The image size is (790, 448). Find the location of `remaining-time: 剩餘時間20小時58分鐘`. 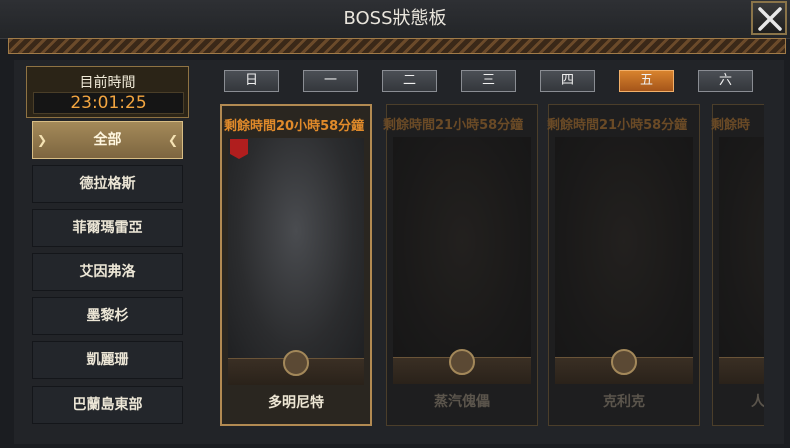

remaining-time: 剩餘時間20小時58分鐘 is located at coordinates (294, 126).